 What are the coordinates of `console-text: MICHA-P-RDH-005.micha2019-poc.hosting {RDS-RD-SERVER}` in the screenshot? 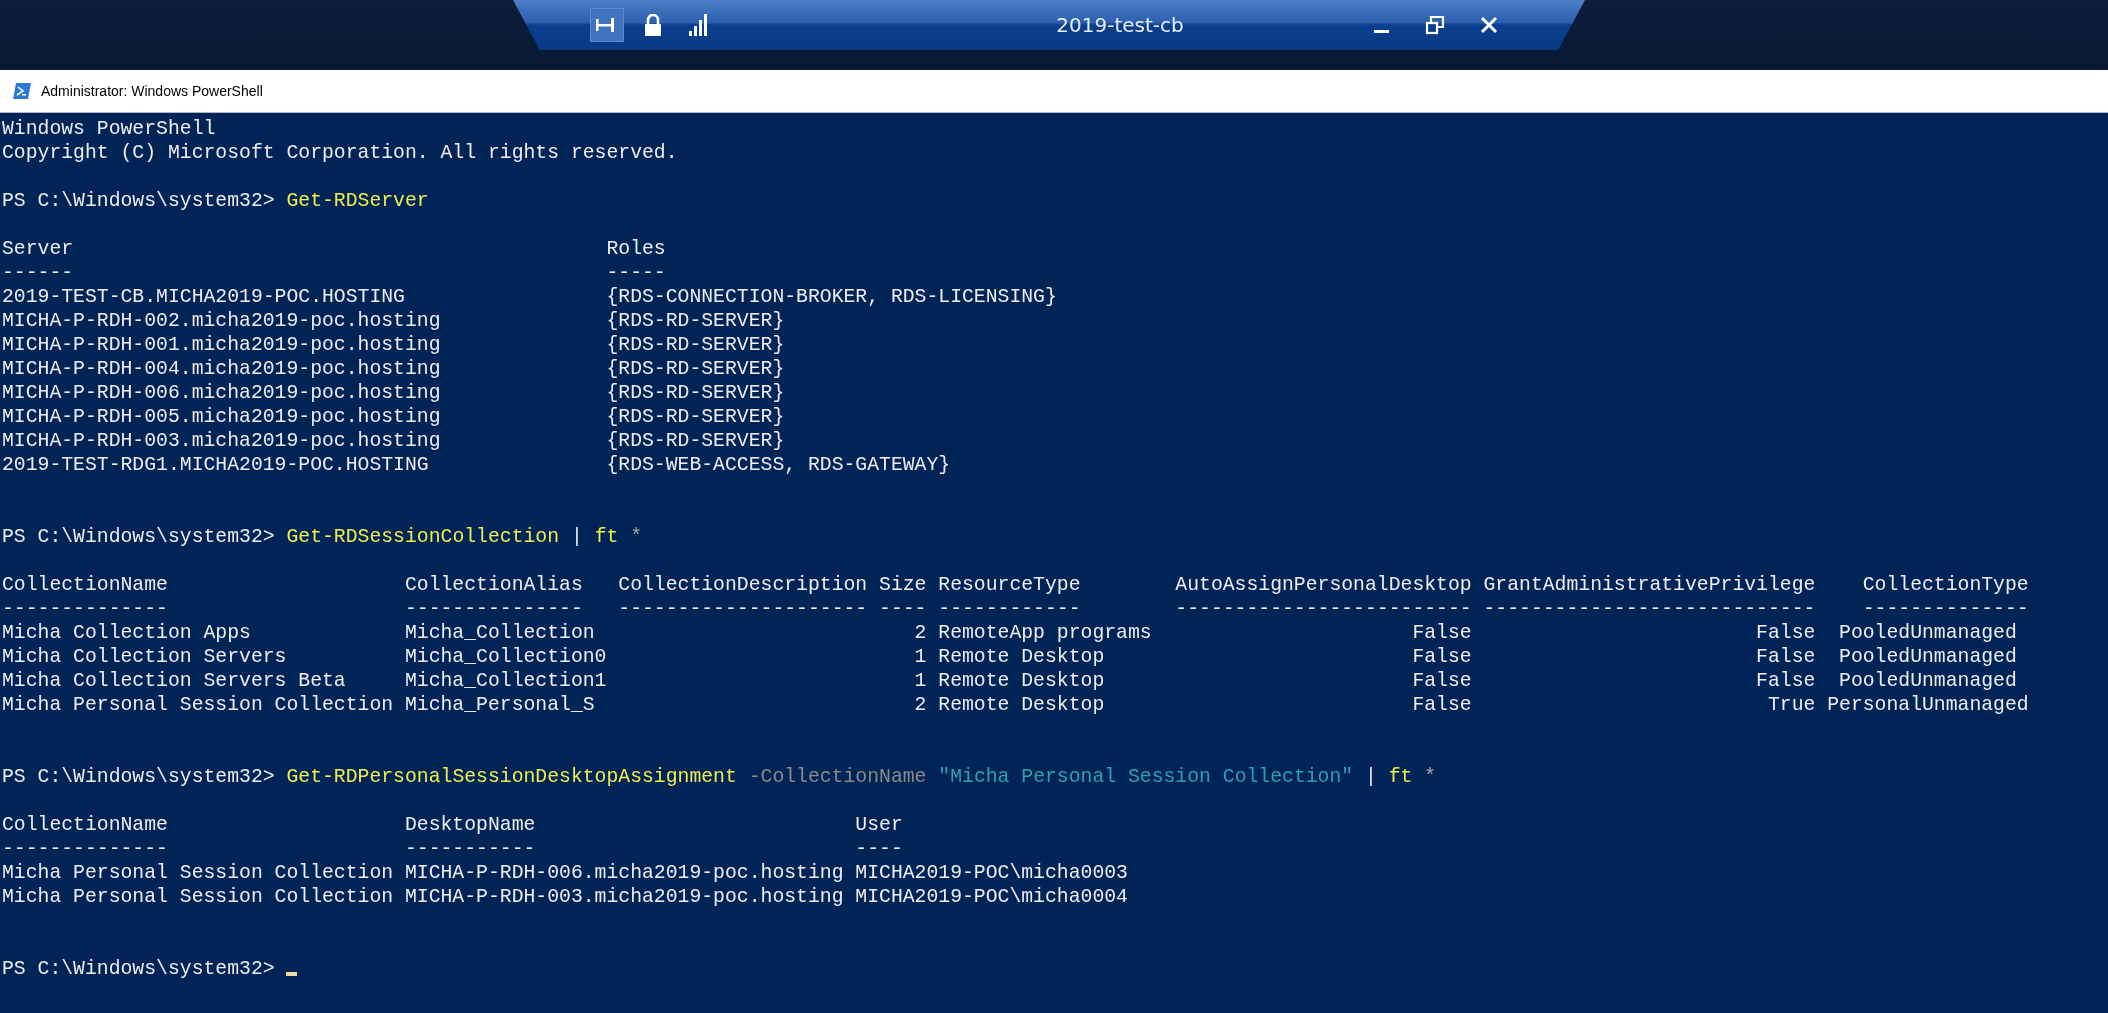 It's located at (393, 417).